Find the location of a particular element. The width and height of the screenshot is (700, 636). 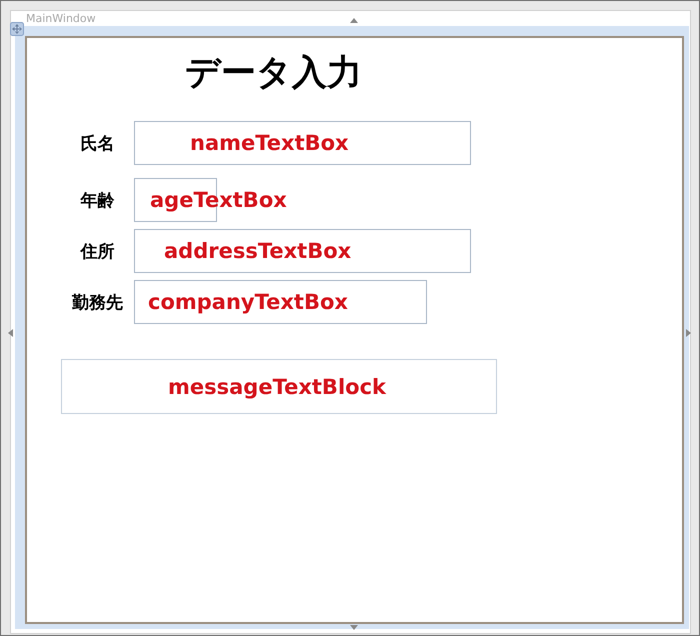

control-name-label: messageTextBlock is located at coordinates (277, 386).